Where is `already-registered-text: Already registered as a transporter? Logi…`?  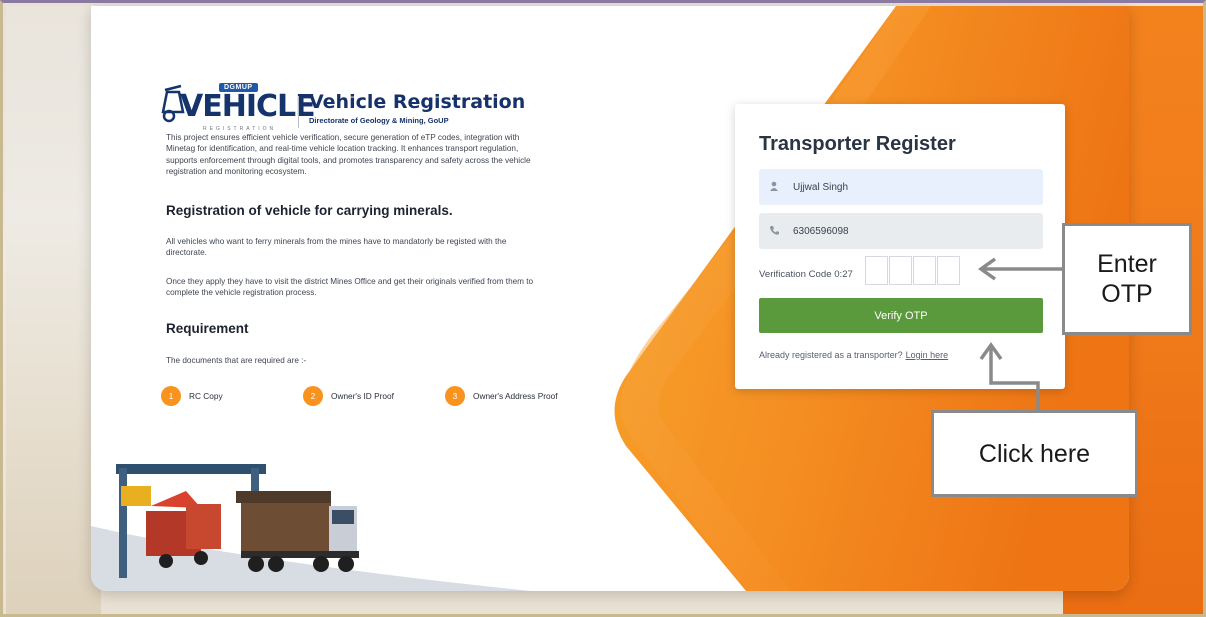
already-registered-text: Already registered as a transporter? Logi… is located at coordinates (853, 355).